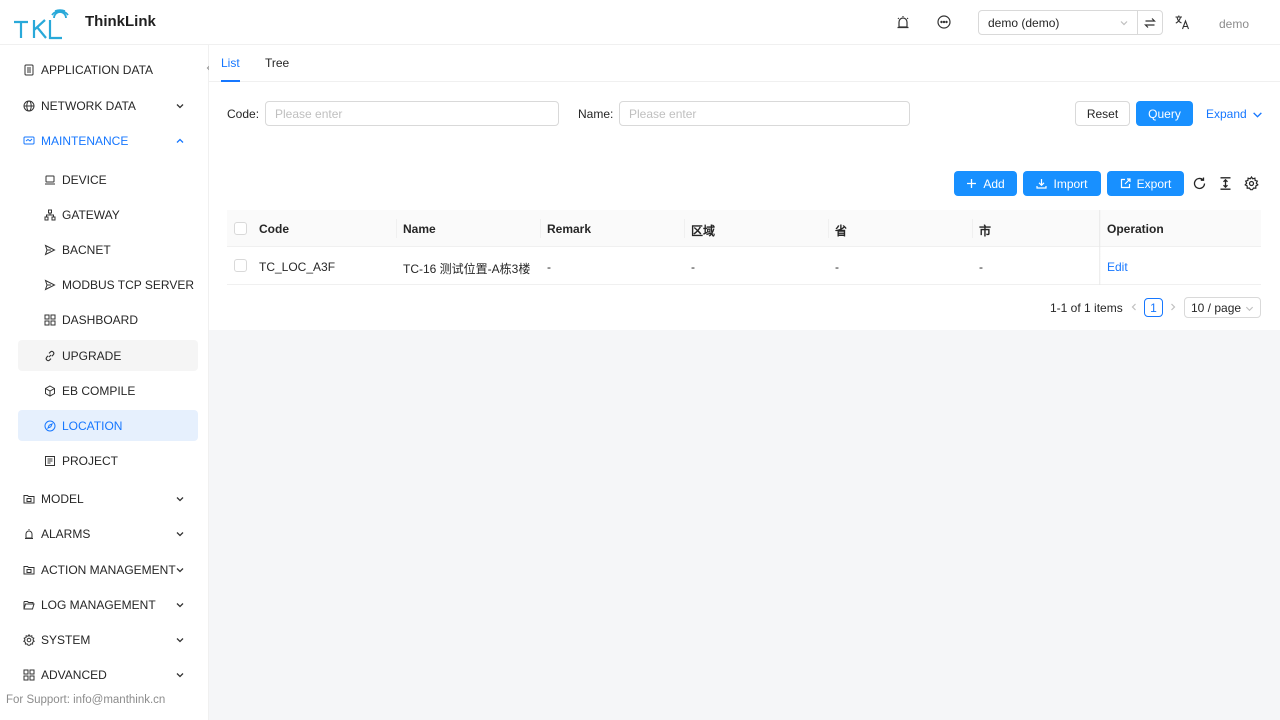 This screenshot has height=720, width=1280. What do you see at coordinates (1182, 22) in the screenshot?
I see `translation-icon` at bounding box center [1182, 22].